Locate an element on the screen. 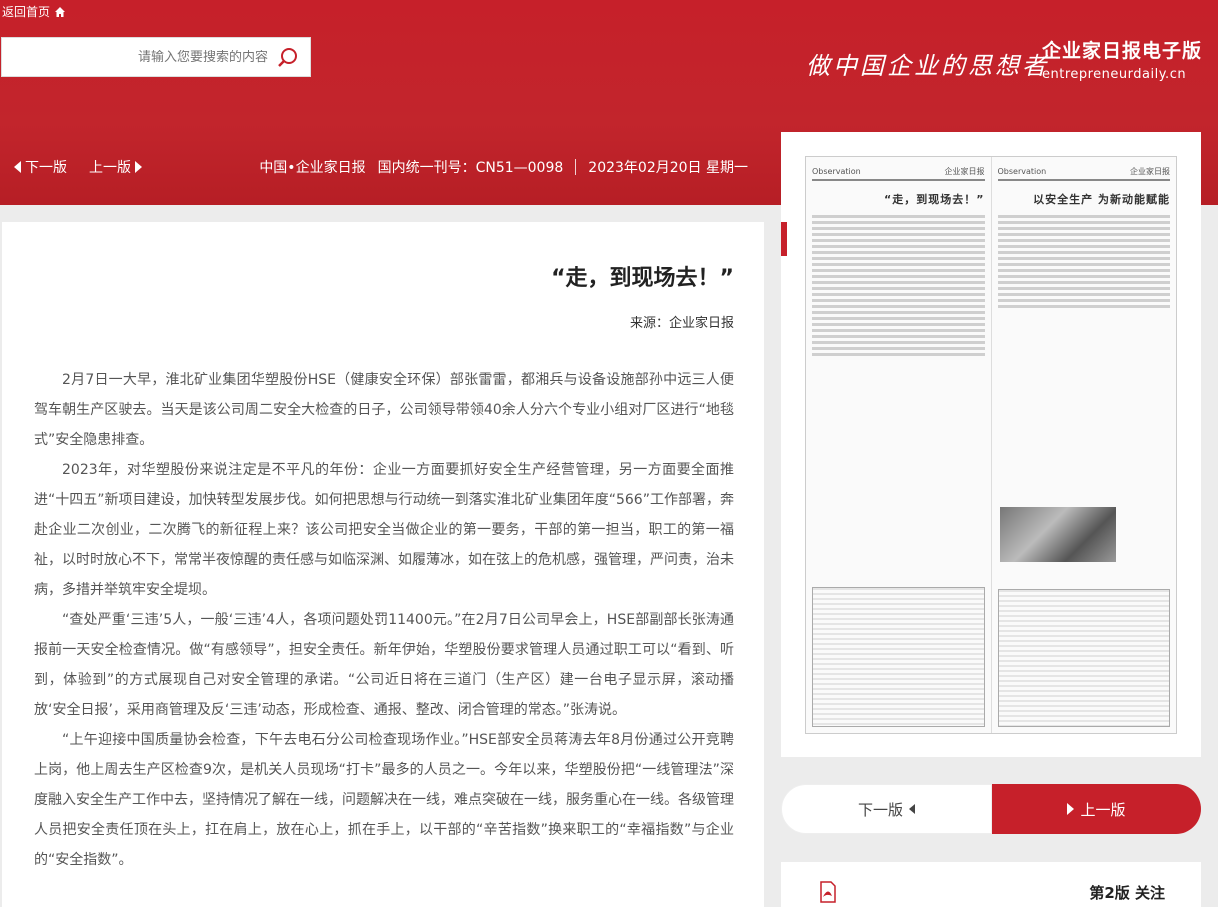 Image resolution: width=1218 pixels, height=907 pixels. newspaper-photo is located at coordinates (1057, 534).